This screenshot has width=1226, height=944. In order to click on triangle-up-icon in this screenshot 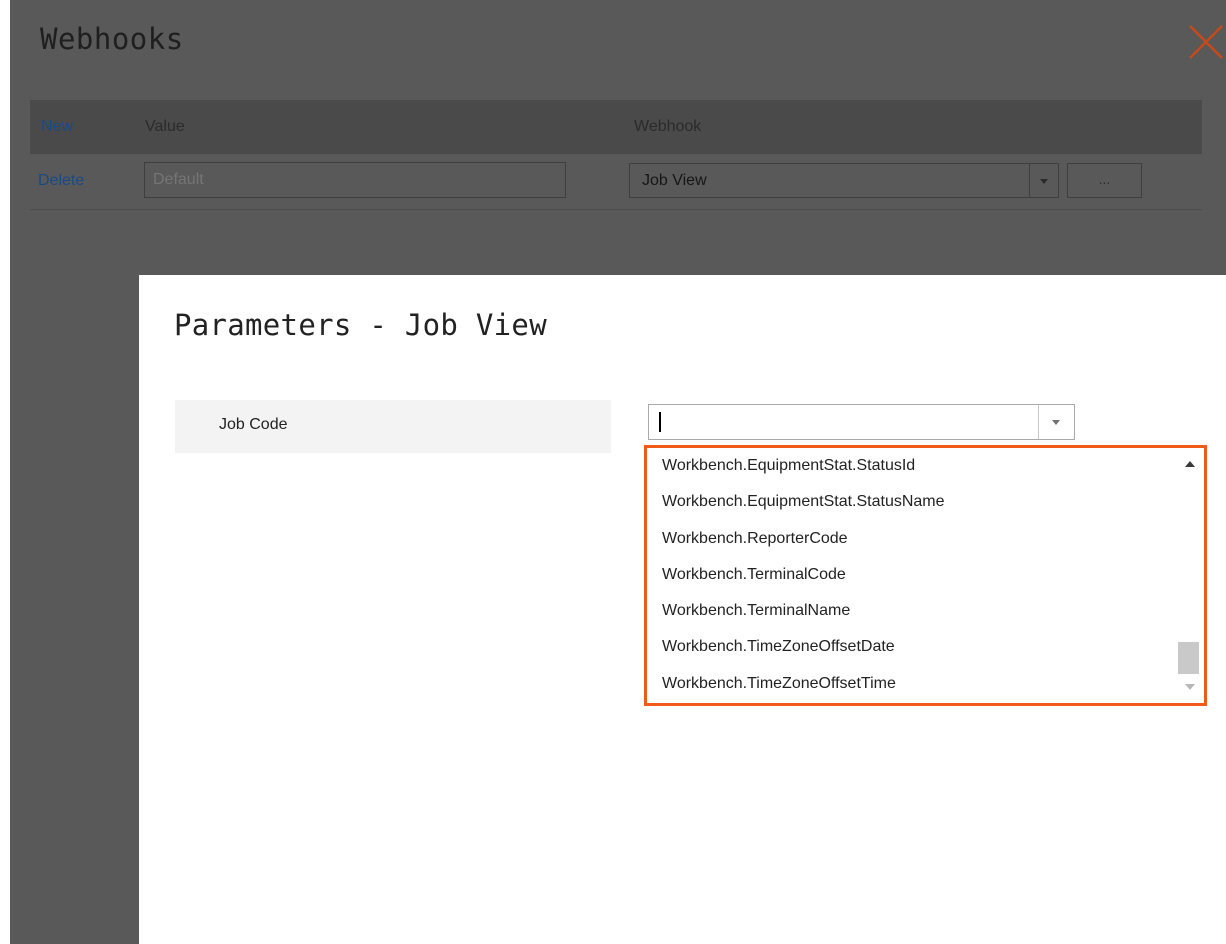, I will do `click(1190, 464)`.